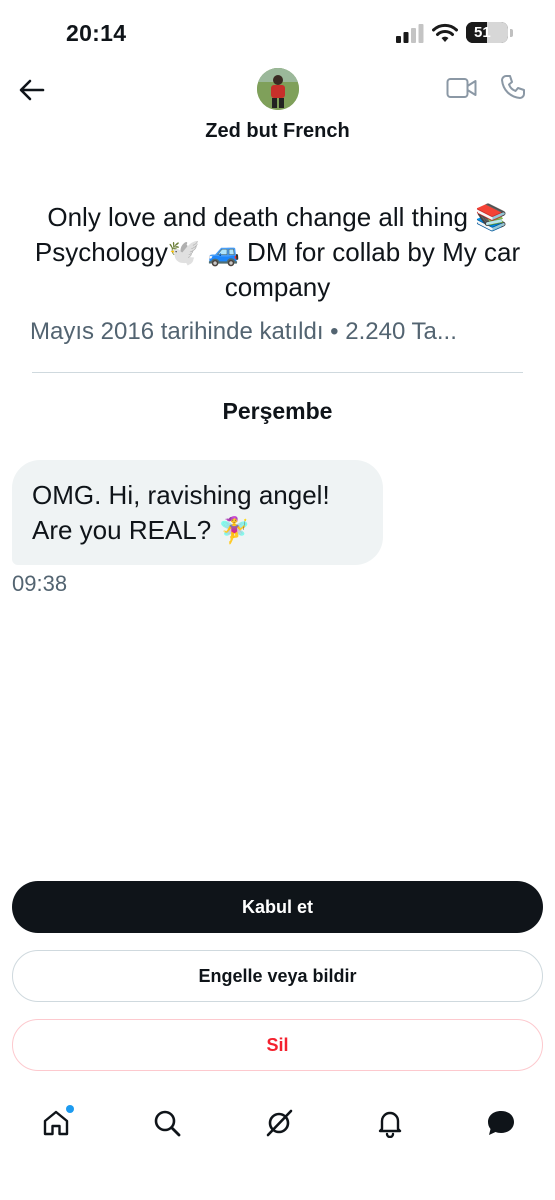 The height and width of the screenshot is (1200, 555). I want to click on back-button, so click(32, 90).